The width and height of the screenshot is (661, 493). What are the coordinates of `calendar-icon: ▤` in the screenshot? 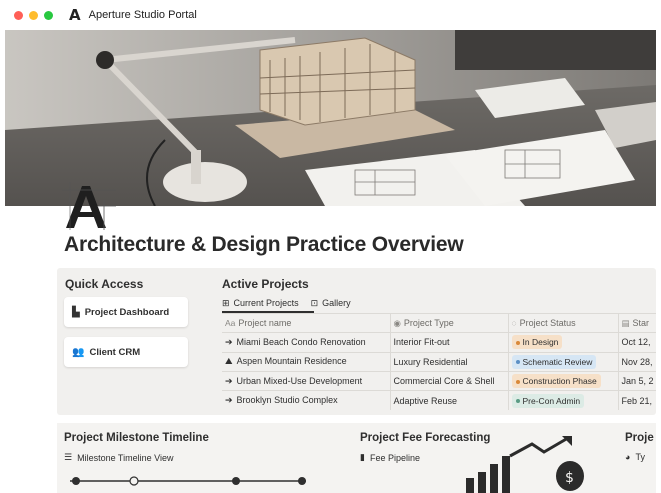 It's located at (625, 322).